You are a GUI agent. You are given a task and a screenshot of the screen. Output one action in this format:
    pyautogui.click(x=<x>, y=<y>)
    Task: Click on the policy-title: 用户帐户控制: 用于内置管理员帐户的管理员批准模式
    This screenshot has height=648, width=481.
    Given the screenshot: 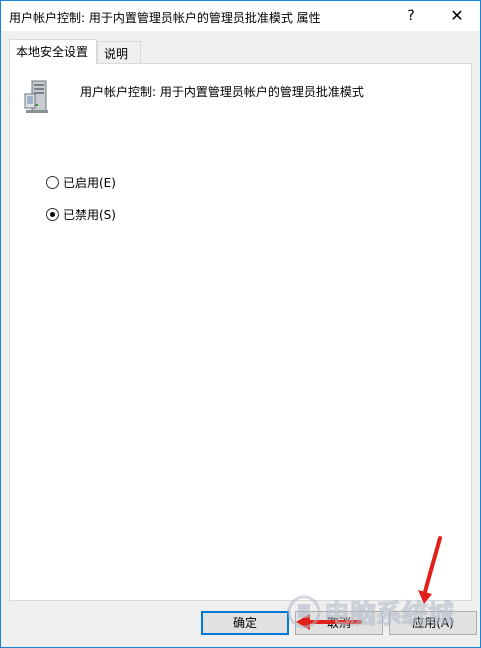 What is the action you would take?
    pyautogui.click(x=222, y=92)
    